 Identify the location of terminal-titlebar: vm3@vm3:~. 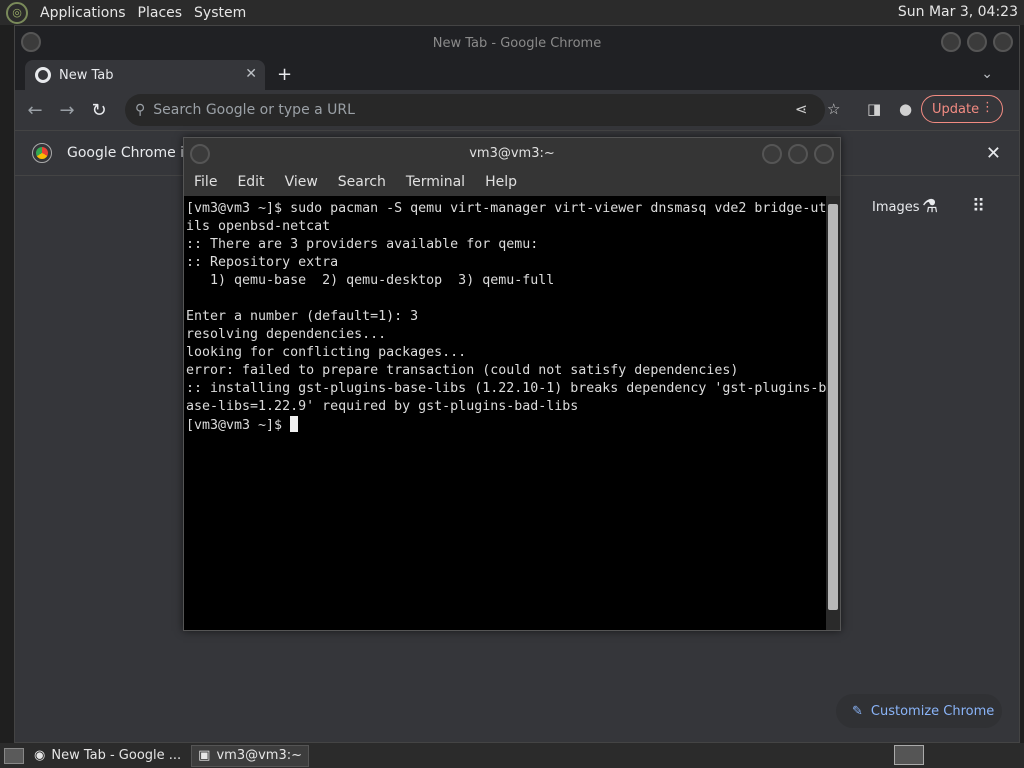
(512, 153).